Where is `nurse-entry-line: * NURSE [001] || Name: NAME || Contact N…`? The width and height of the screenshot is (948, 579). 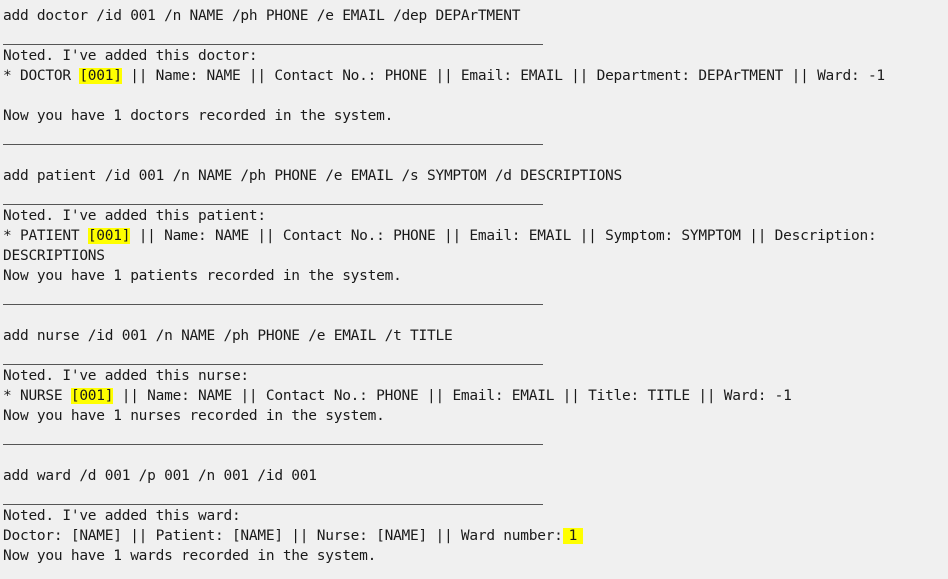
nurse-entry-line: * NURSE [001] || Name: NAME || Contact N… is located at coordinates (475, 396).